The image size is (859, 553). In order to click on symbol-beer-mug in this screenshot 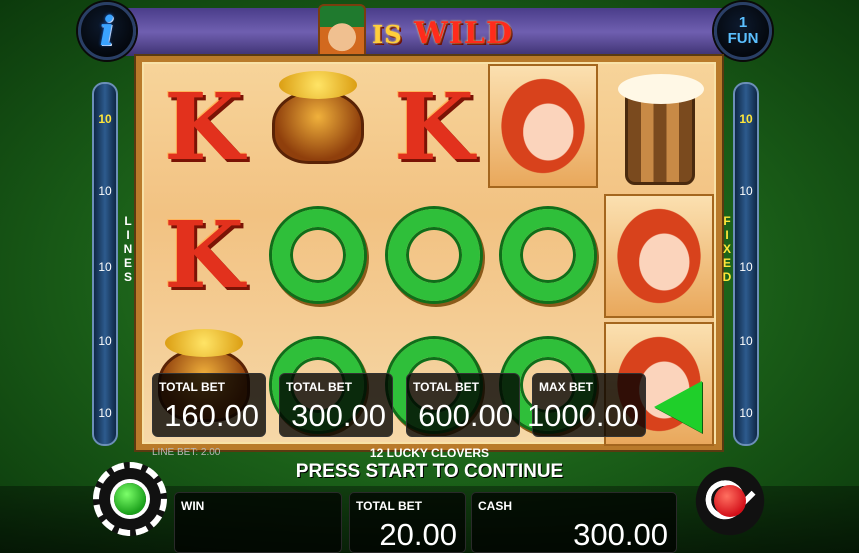, I will do `click(660, 137)`.